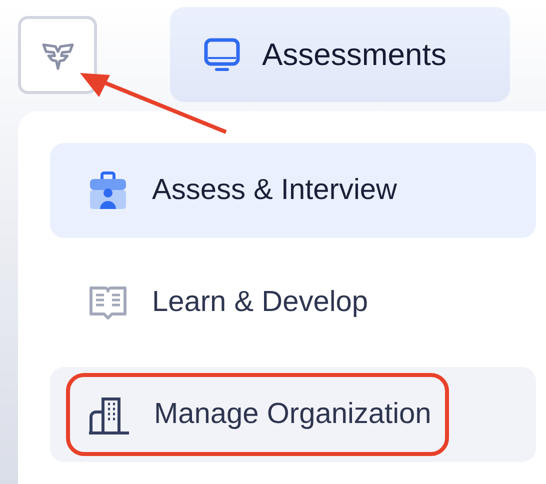 The image size is (546, 484). I want to click on menu-item-label: Assess & Interview, so click(274, 190).